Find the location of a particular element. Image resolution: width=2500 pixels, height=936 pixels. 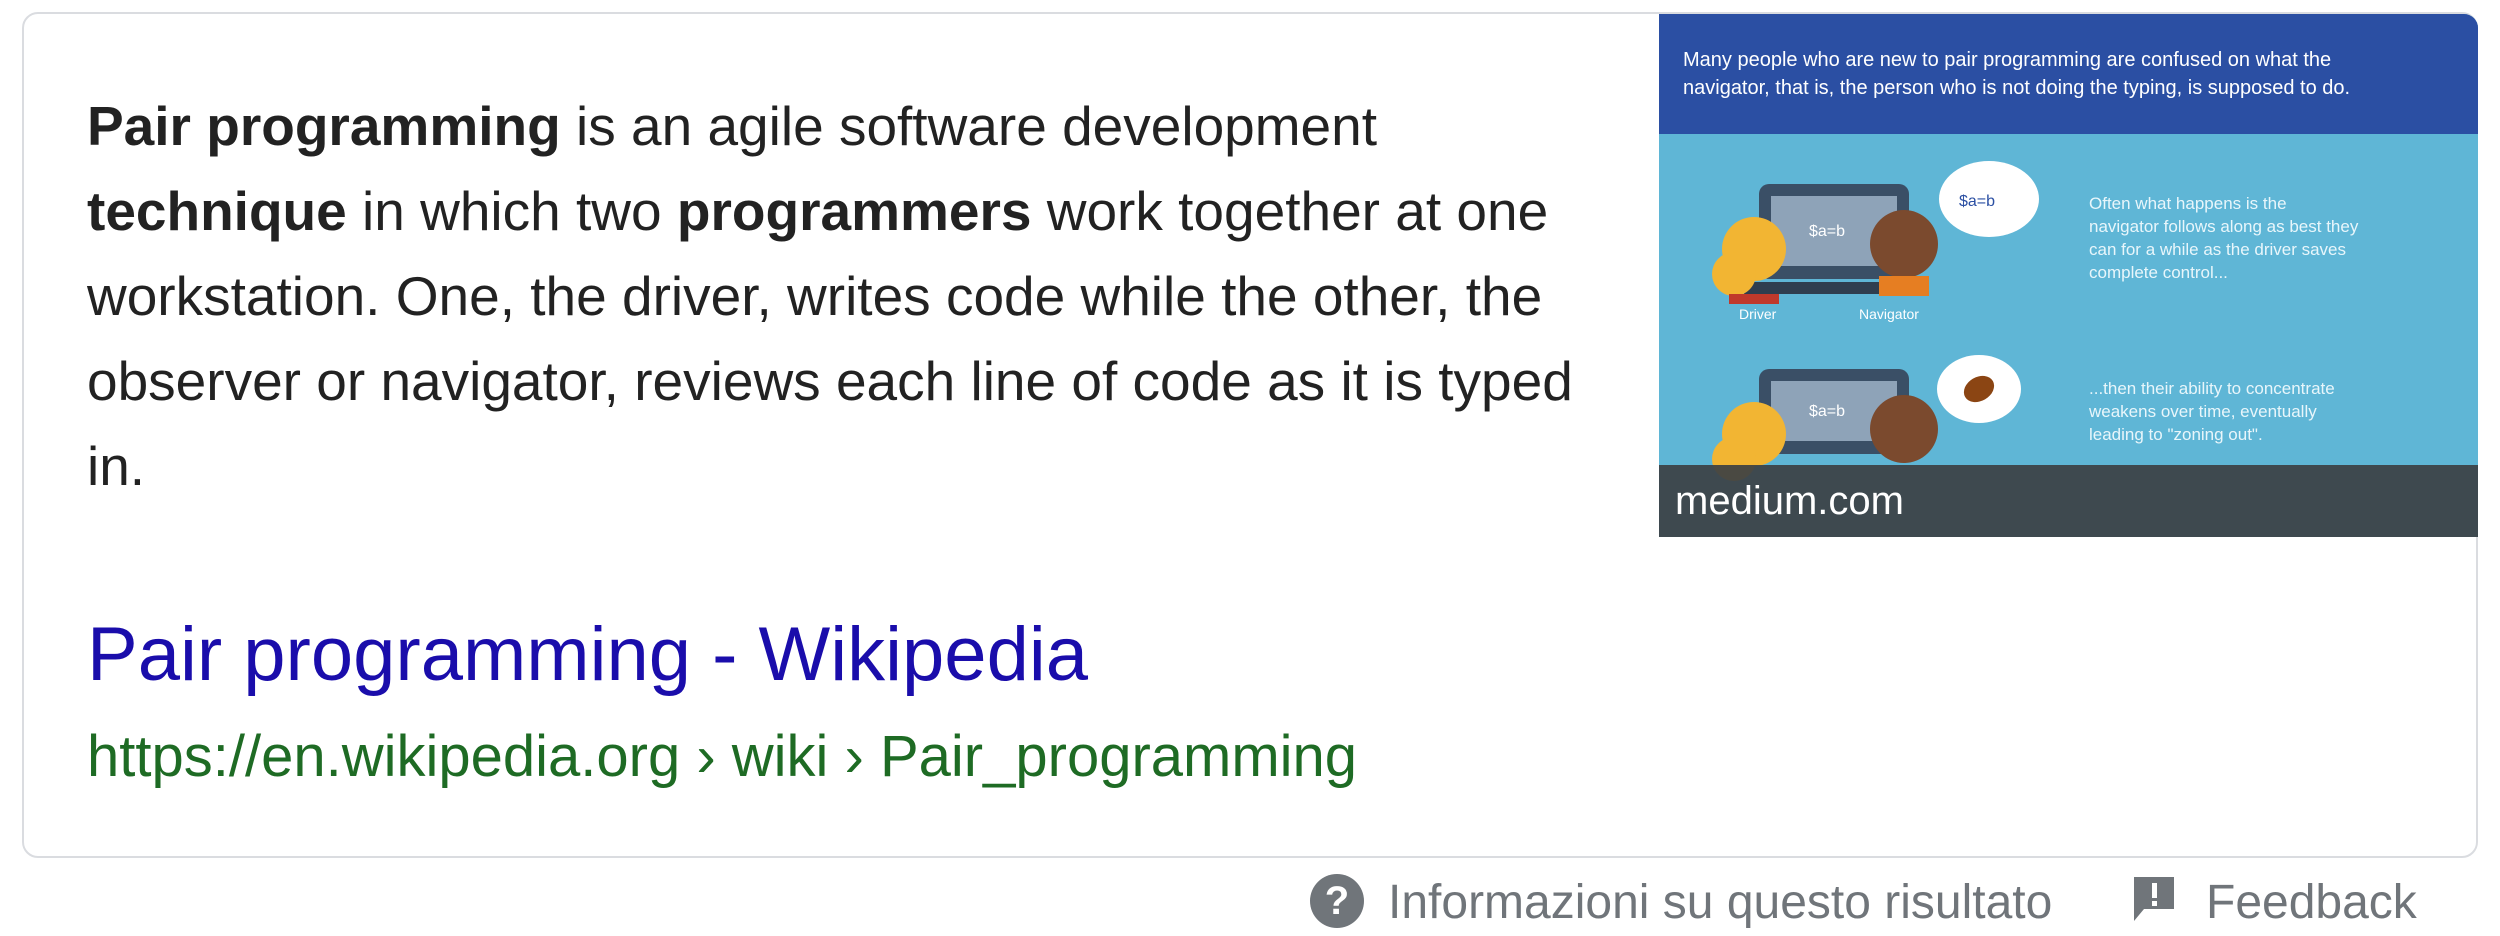

thumbnail-panel-1: $a=b $a=b Driver Navigator is located at coordinates (1875, 241).